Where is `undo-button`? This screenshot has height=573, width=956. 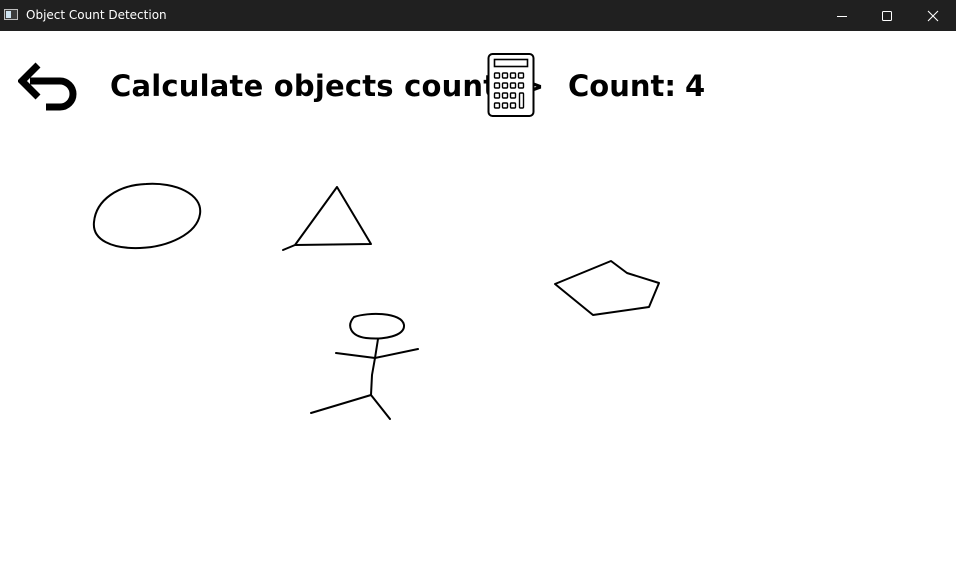
undo-button is located at coordinates (48, 86).